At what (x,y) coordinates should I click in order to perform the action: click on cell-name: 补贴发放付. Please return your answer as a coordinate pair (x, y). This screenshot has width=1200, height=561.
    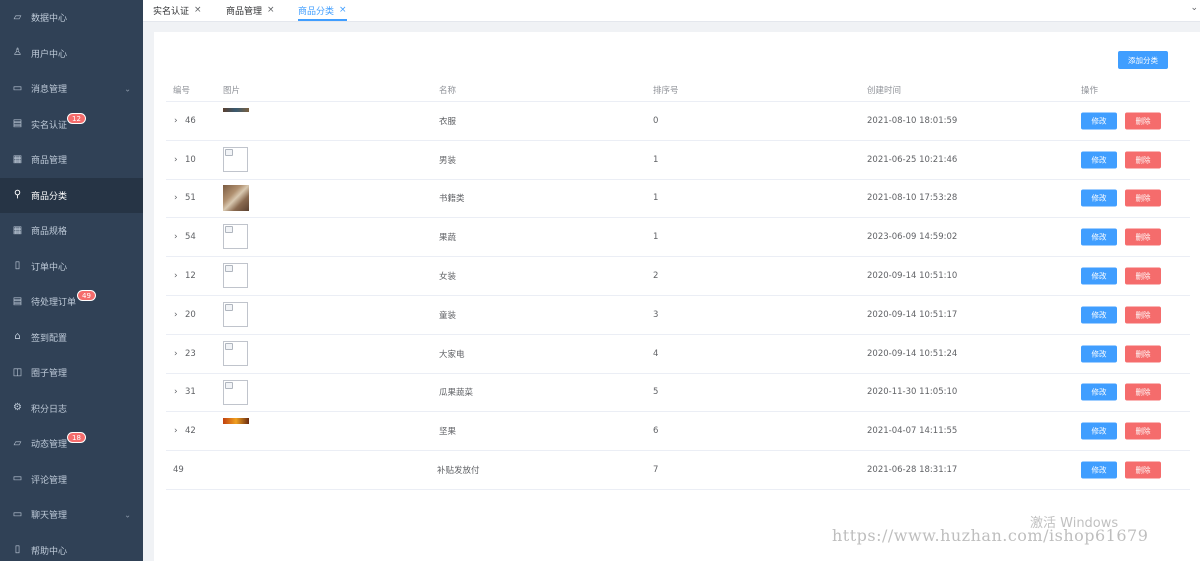
    Looking at the image, I should click on (458, 471).